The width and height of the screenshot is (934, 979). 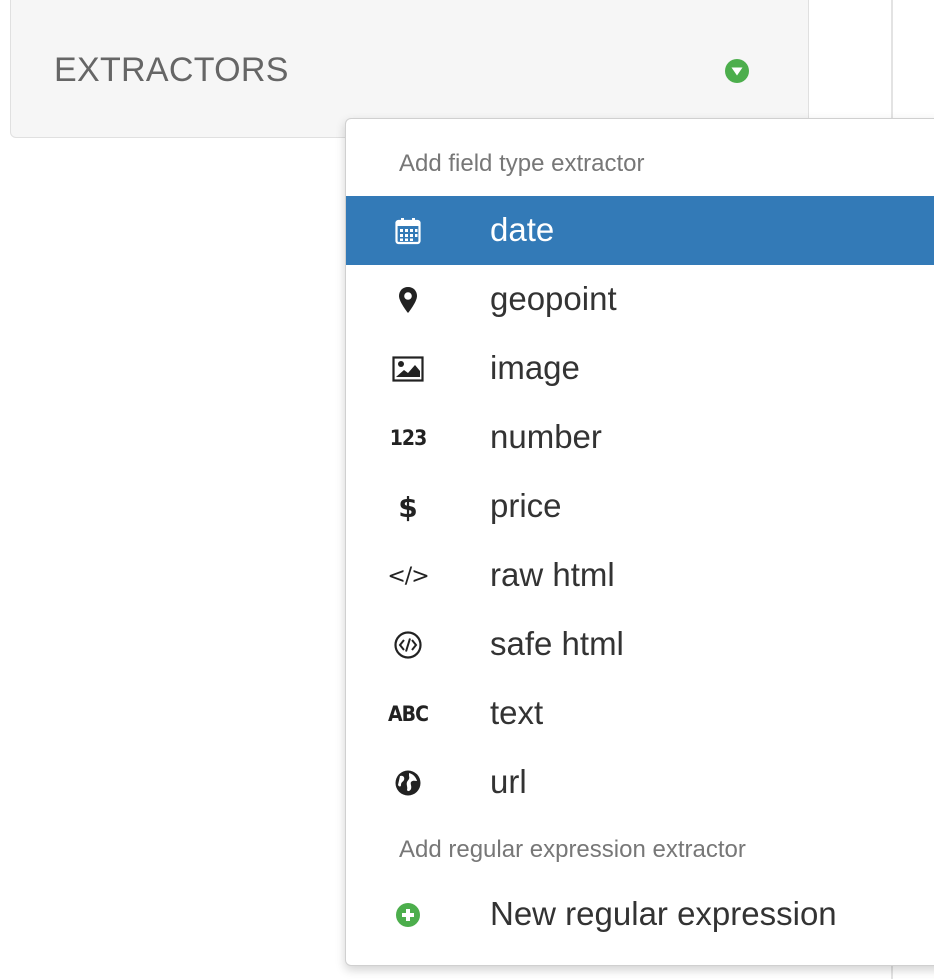 I want to click on map-marker-icon, so click(x=408, y=300).